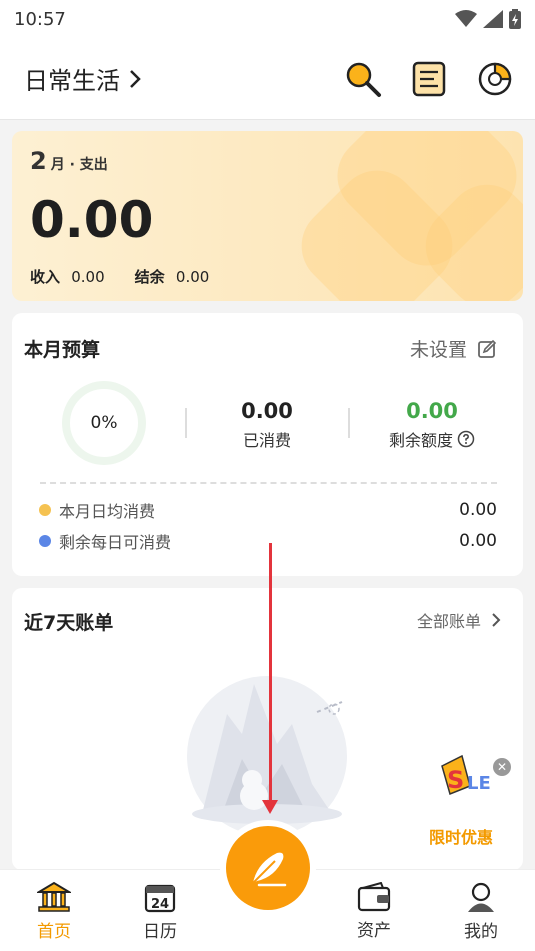 The height and width of the screenshot is (951, 535). I want to click on annotation-arrow-head, so click(270, 807).